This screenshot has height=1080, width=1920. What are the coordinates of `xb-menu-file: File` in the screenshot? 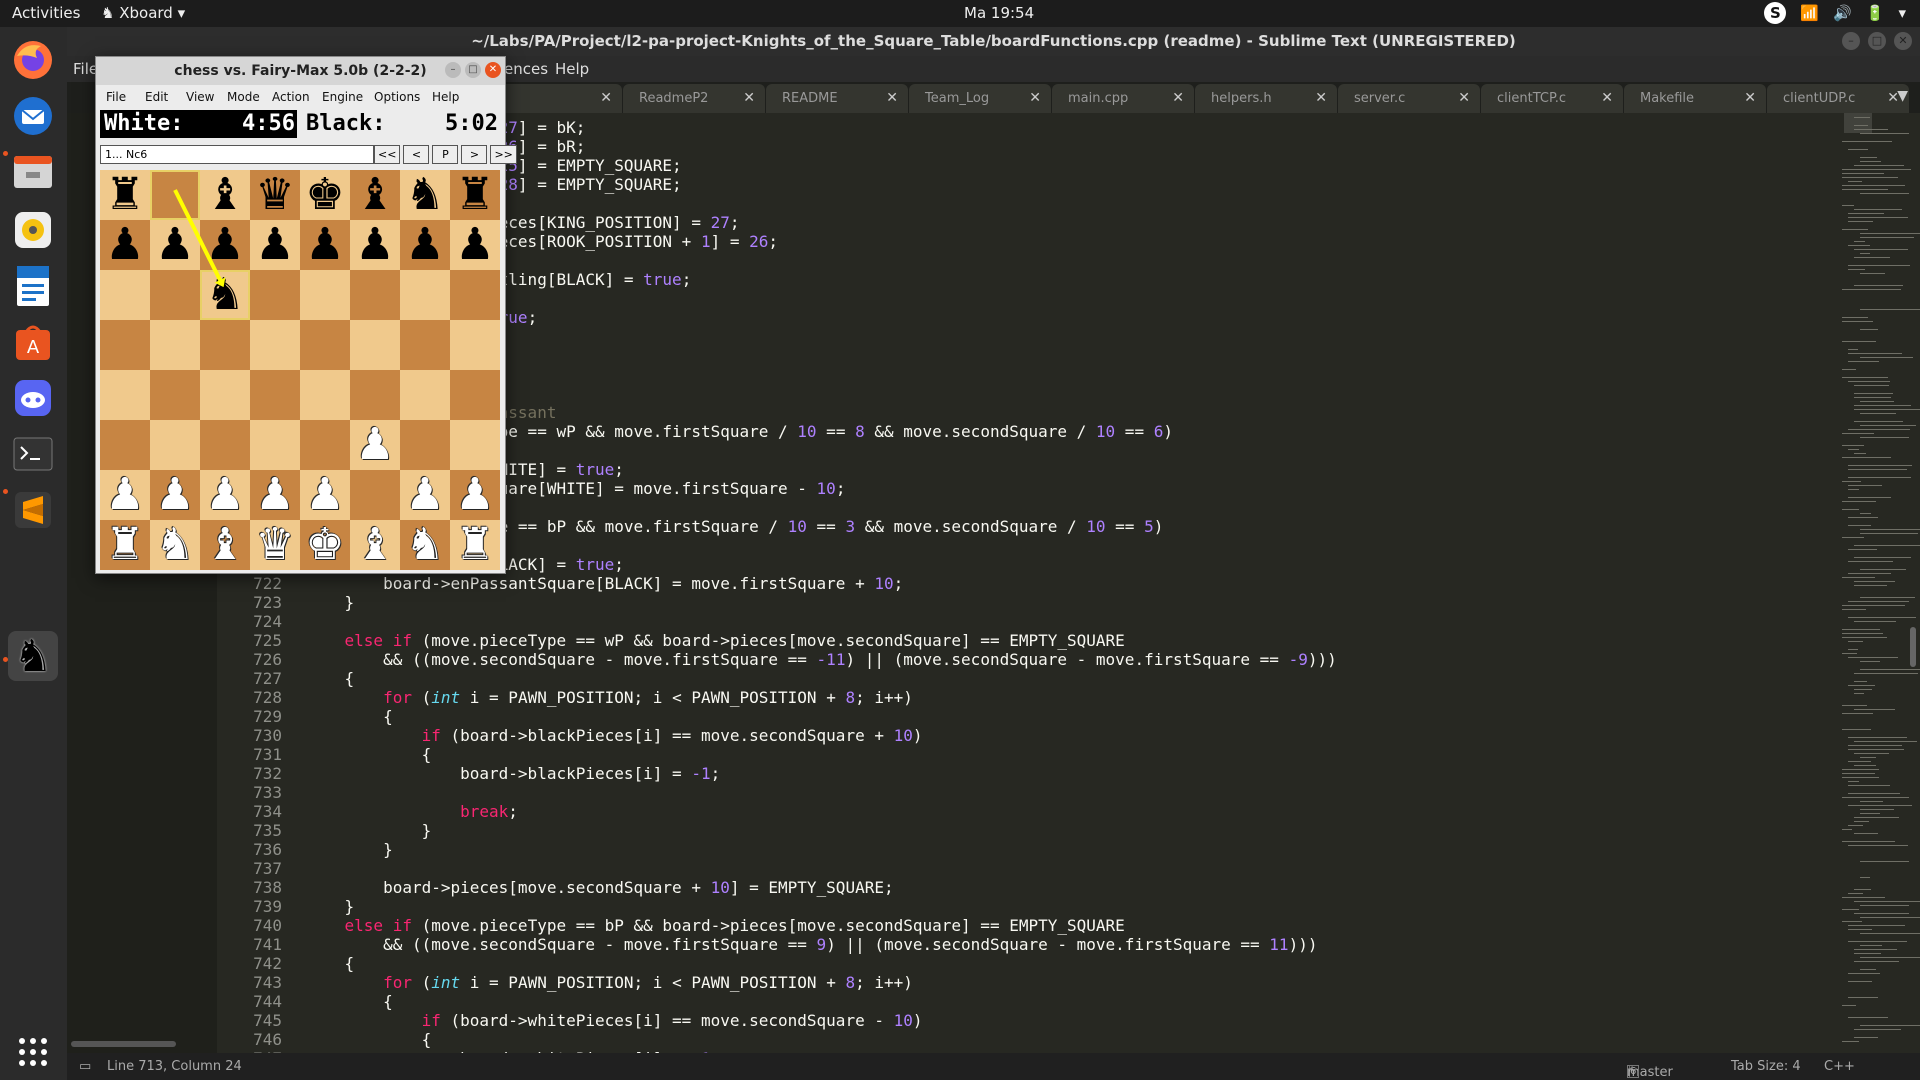 It's located at (116, 97).